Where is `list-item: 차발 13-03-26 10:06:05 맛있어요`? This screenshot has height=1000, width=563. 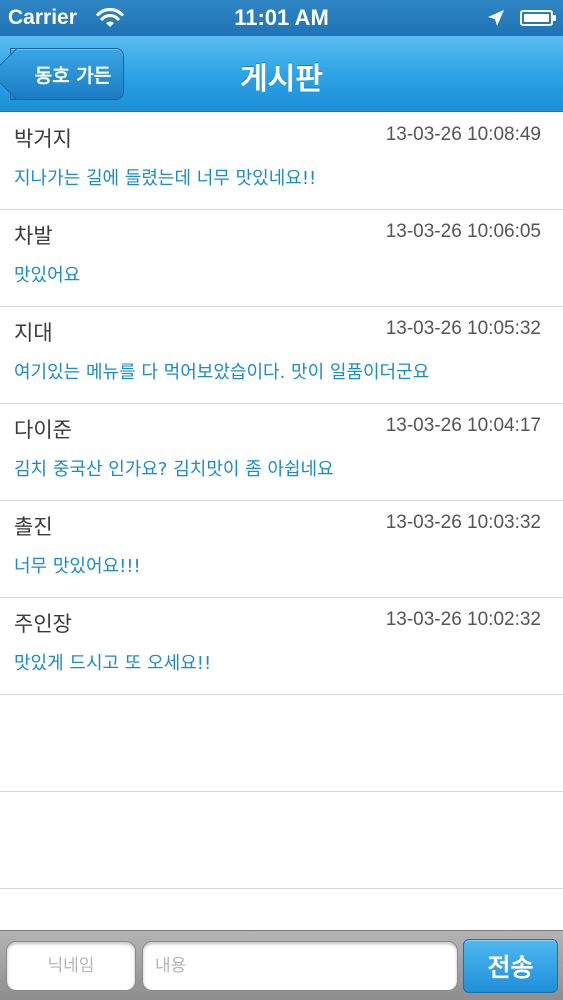
list-item: 차발 13-03-26 10:06:05 맛있어요 is located at coordinates (281, 258).